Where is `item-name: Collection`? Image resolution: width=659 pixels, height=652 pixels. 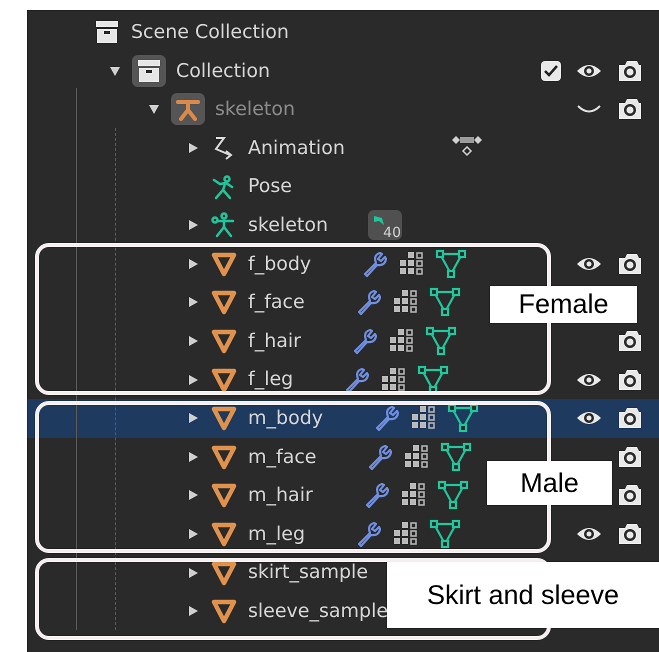
item-name: Collection is located at coordinates (223, 71).